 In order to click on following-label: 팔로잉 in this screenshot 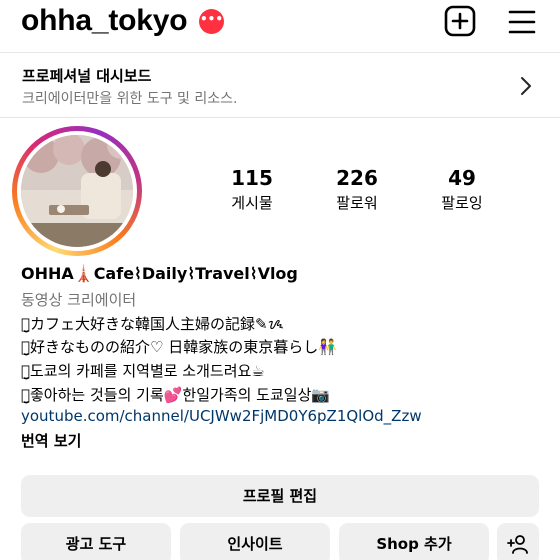, I will do `click(462, 203)`.